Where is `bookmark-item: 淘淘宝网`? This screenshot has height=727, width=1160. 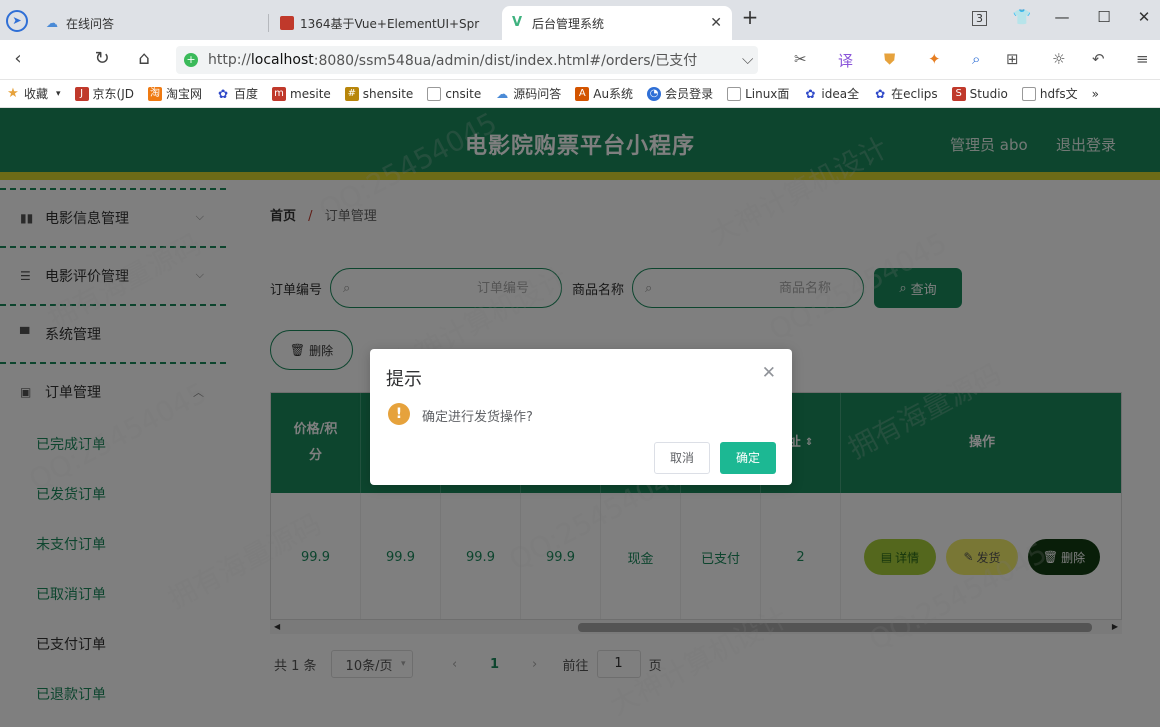
bookmark-item: 淘淘宝网 is located at coordinates (175, 93).